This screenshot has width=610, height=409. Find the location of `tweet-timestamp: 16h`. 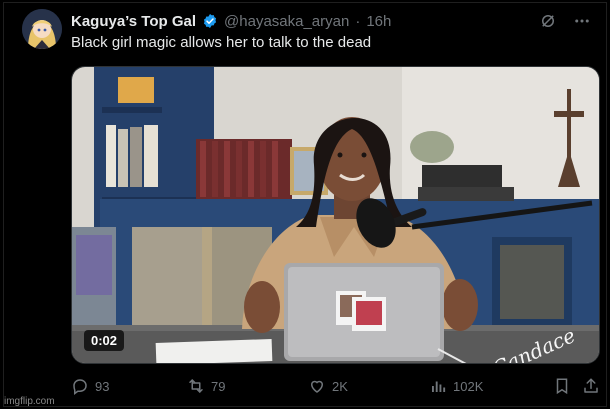

tweet-timestamp: 16h is located at coordinates (378, 21).